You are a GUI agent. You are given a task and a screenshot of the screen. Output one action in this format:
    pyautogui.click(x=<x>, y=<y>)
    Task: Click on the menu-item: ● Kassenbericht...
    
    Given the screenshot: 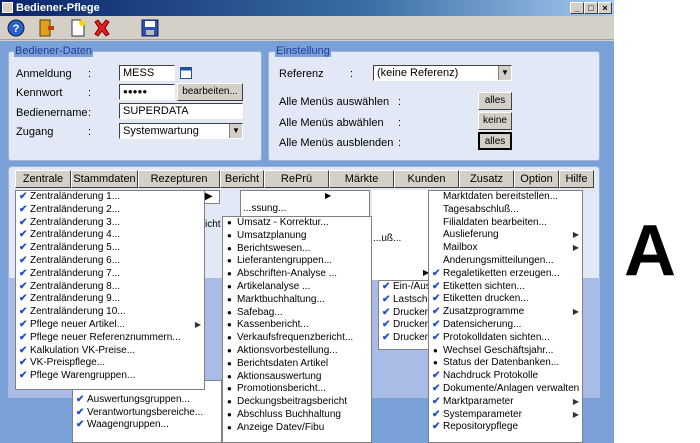 What is the action you would take?
    pyautogui.click(x=297, y=325)
    